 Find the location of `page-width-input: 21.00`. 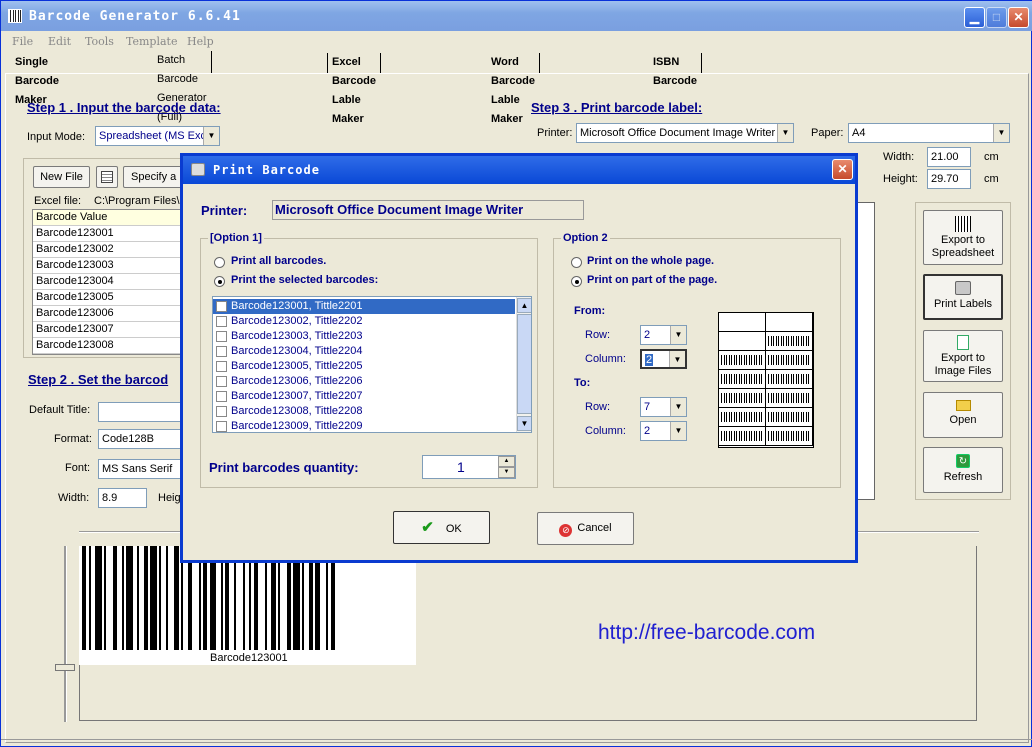

page-width-input: 21.00 is located at coordinates (949, 157).